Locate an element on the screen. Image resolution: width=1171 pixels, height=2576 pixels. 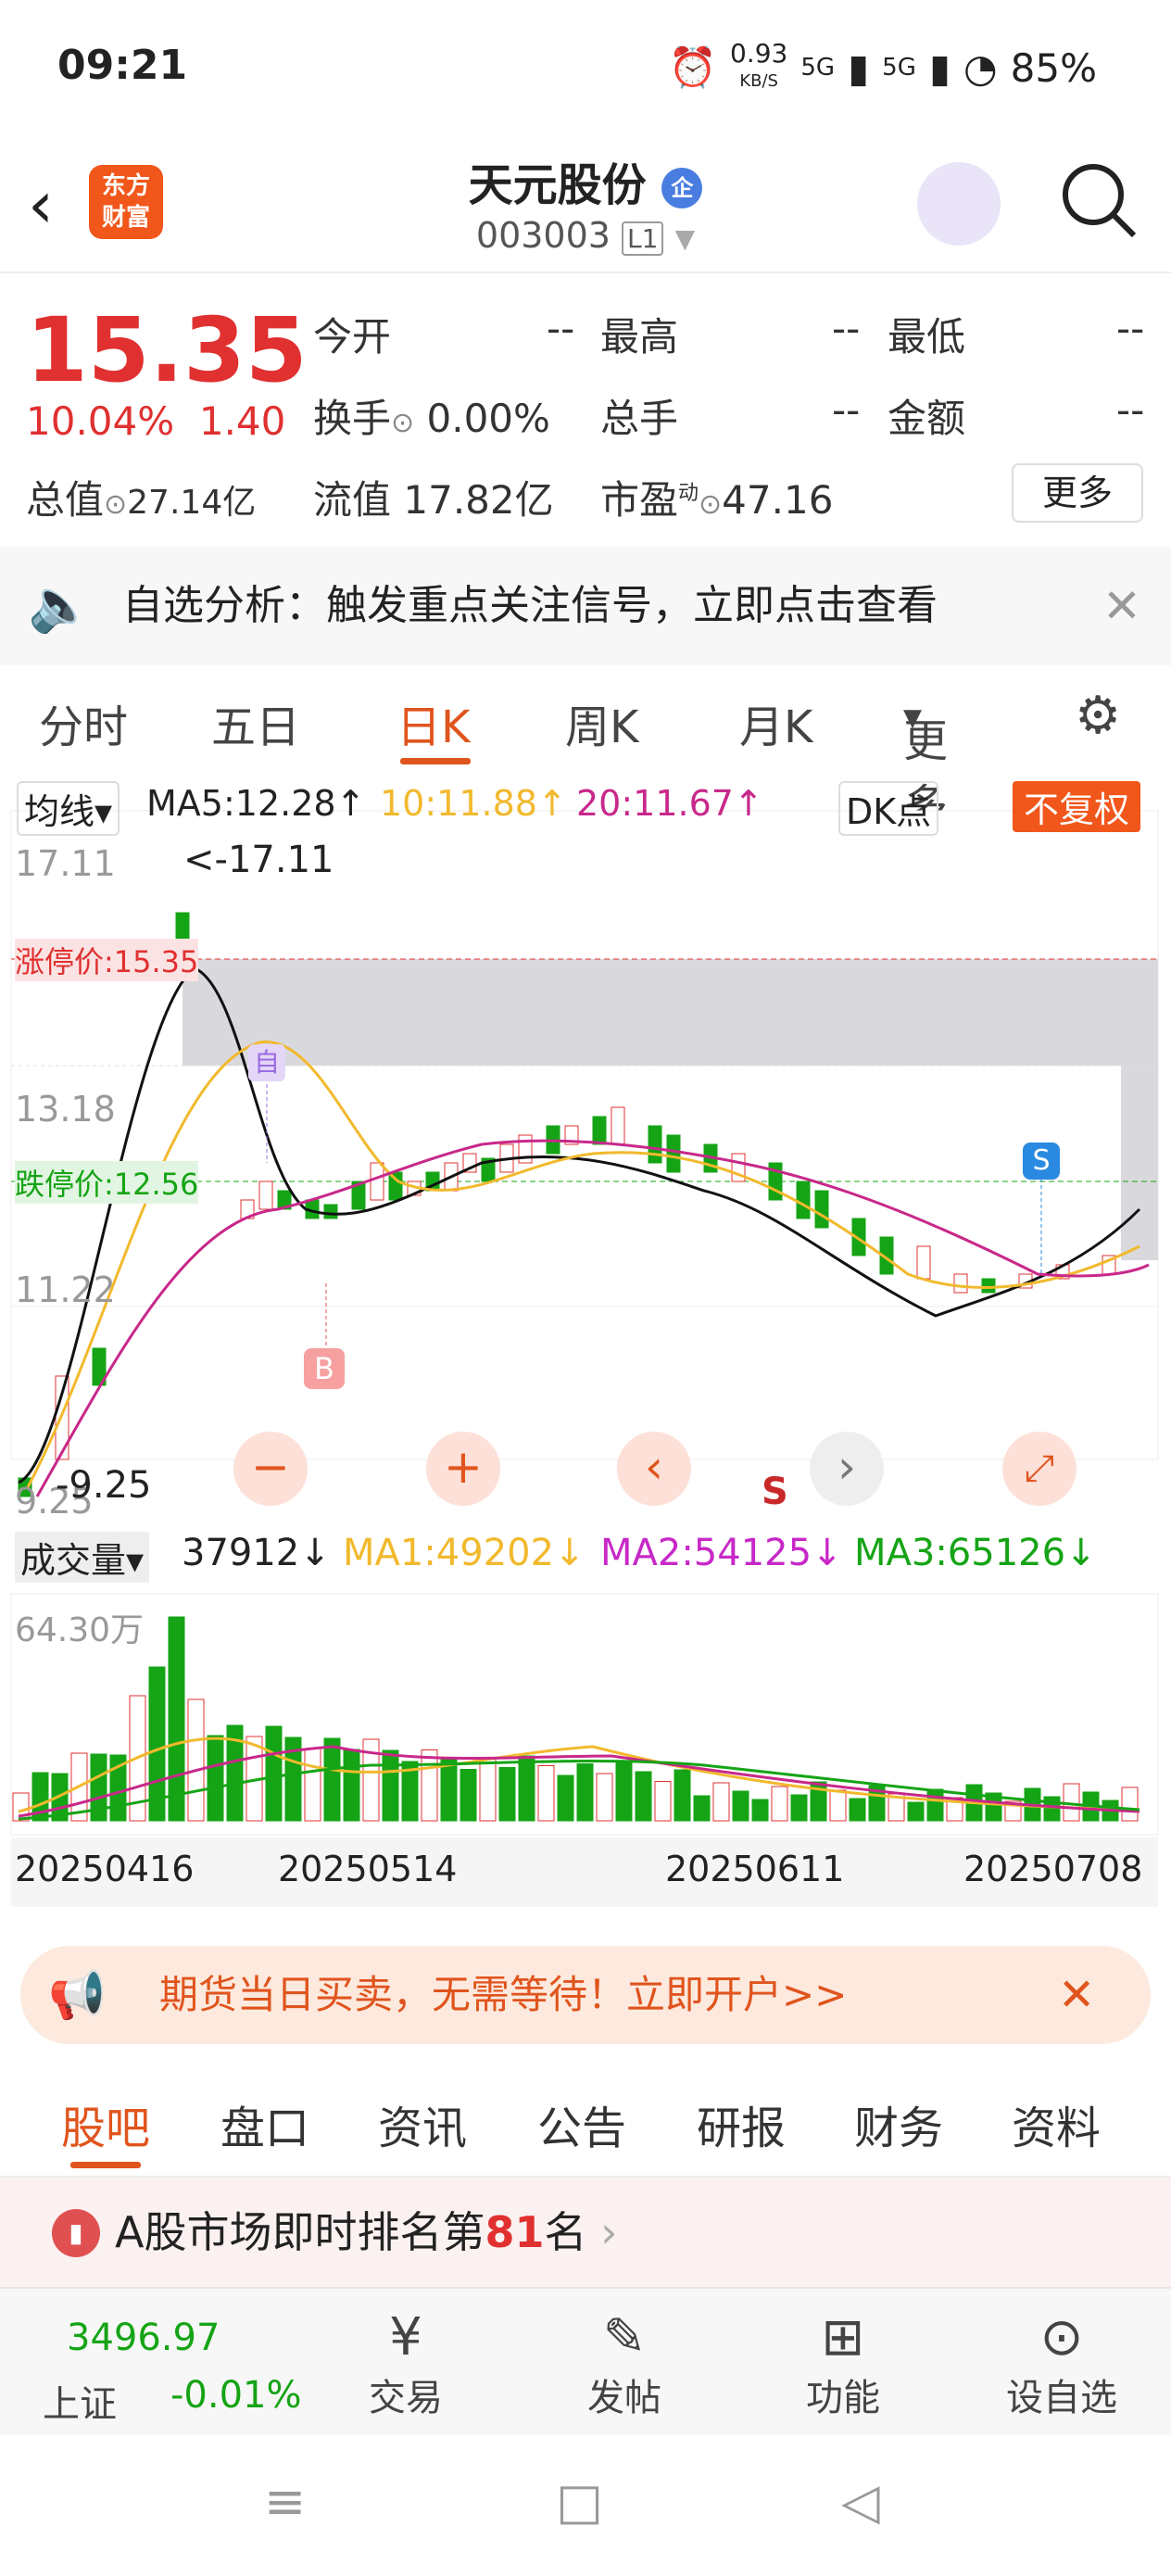
tab-five-day: 五日 is located at coordinates (256, 722).